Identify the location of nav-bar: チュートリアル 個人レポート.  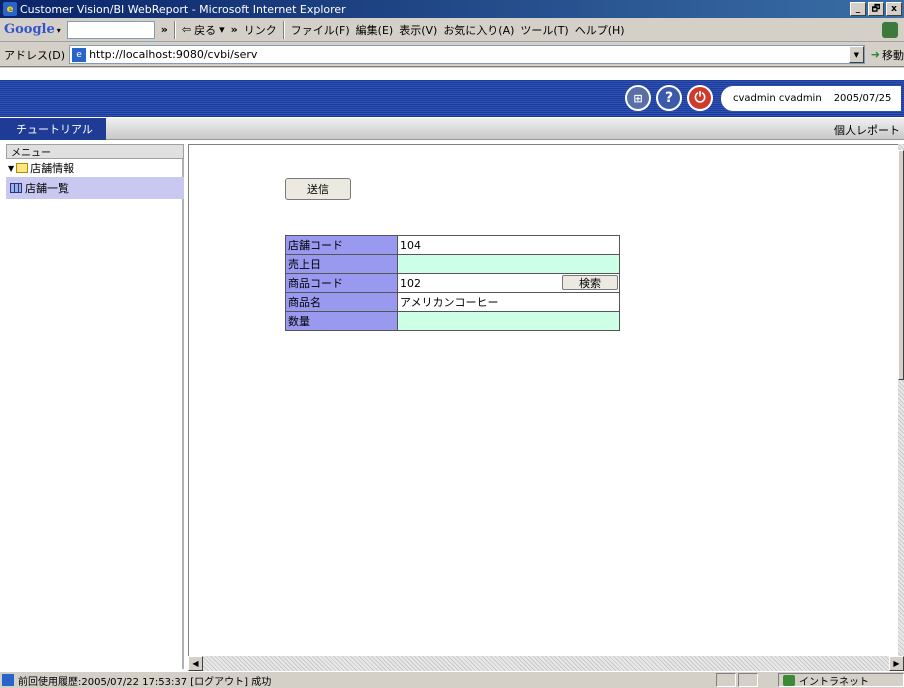
(452, 129).